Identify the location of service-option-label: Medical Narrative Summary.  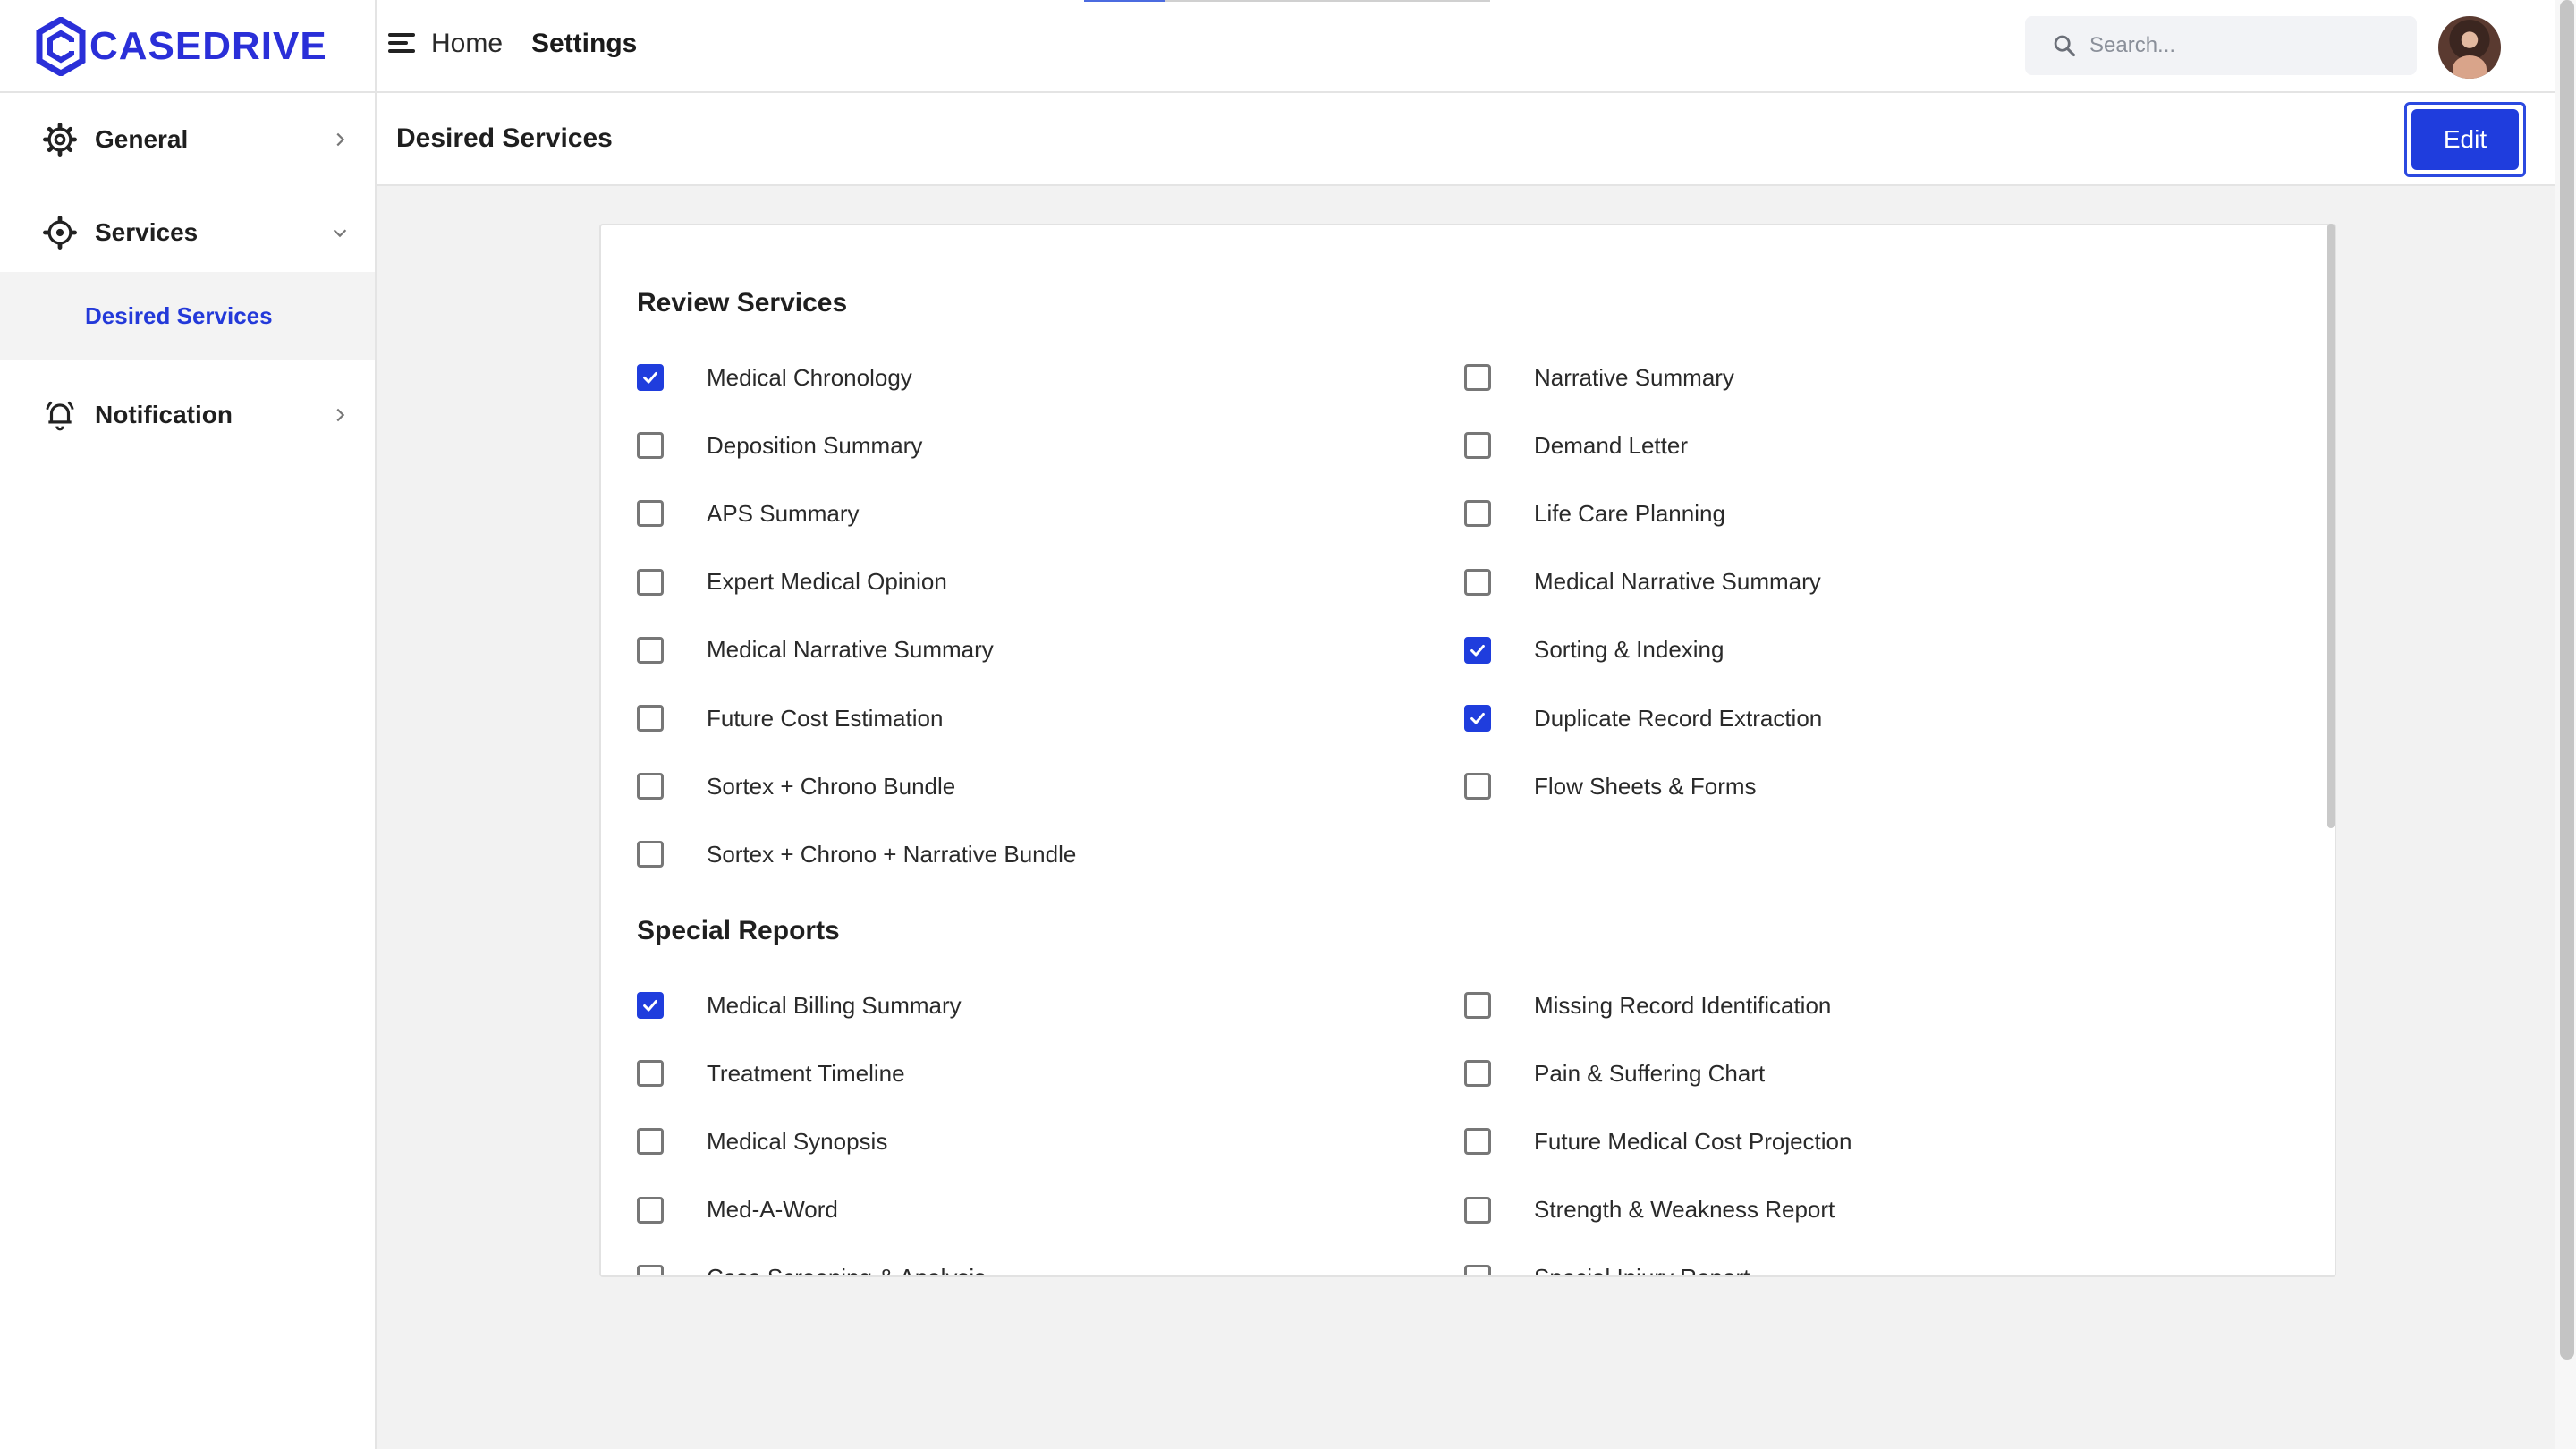
(850, 650).